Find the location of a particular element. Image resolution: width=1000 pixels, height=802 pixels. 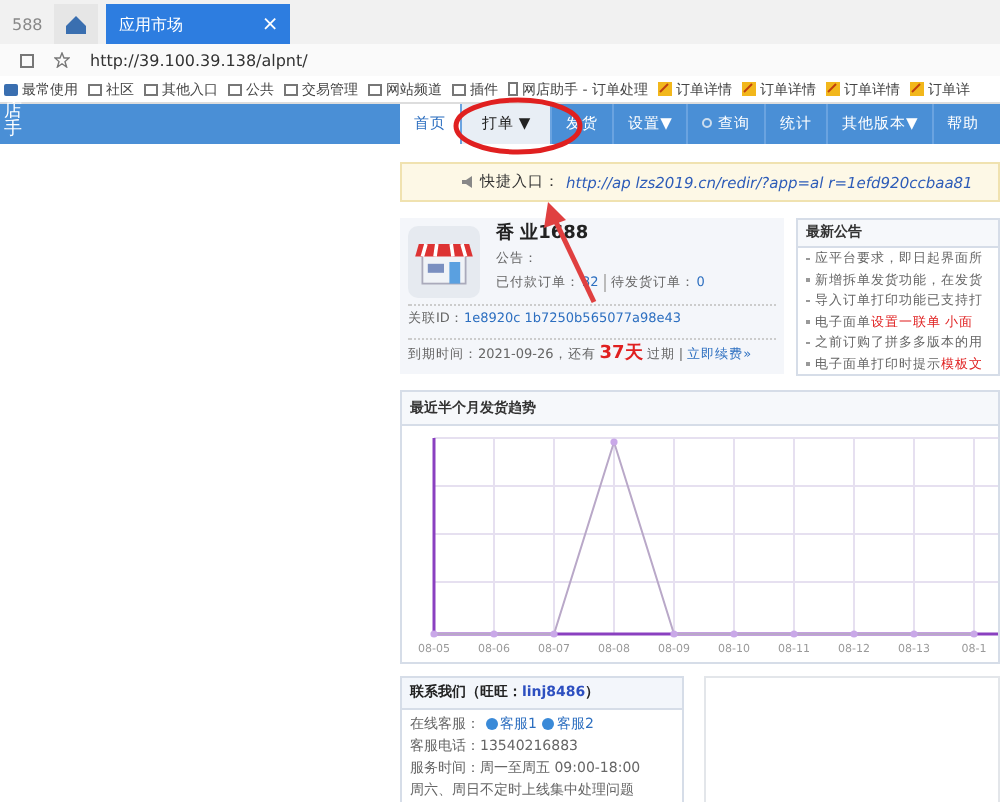

store-icon is located at coordinates (444, 262).